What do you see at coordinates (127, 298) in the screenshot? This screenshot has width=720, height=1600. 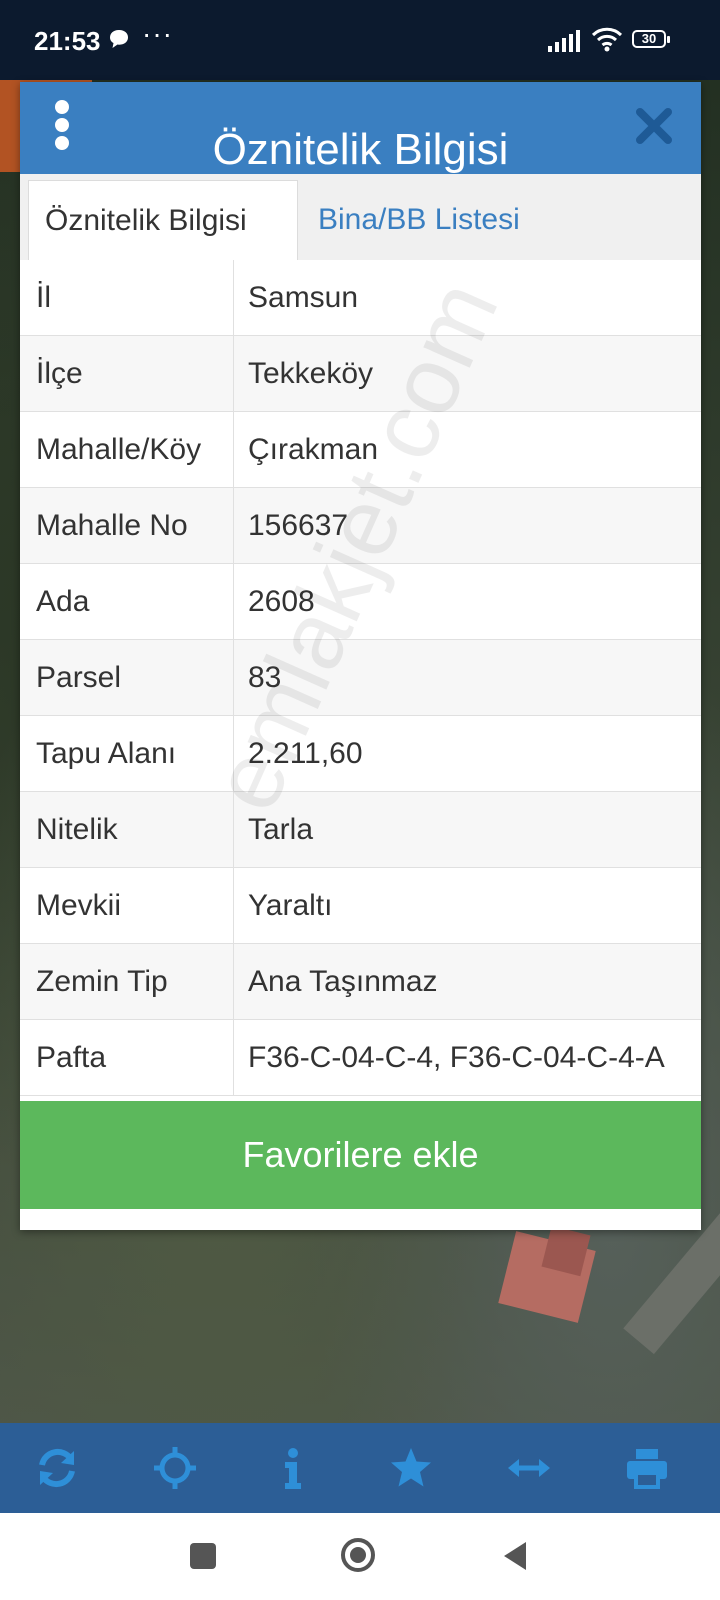 I see `row-key: İl` at bounding box center [127, 298].